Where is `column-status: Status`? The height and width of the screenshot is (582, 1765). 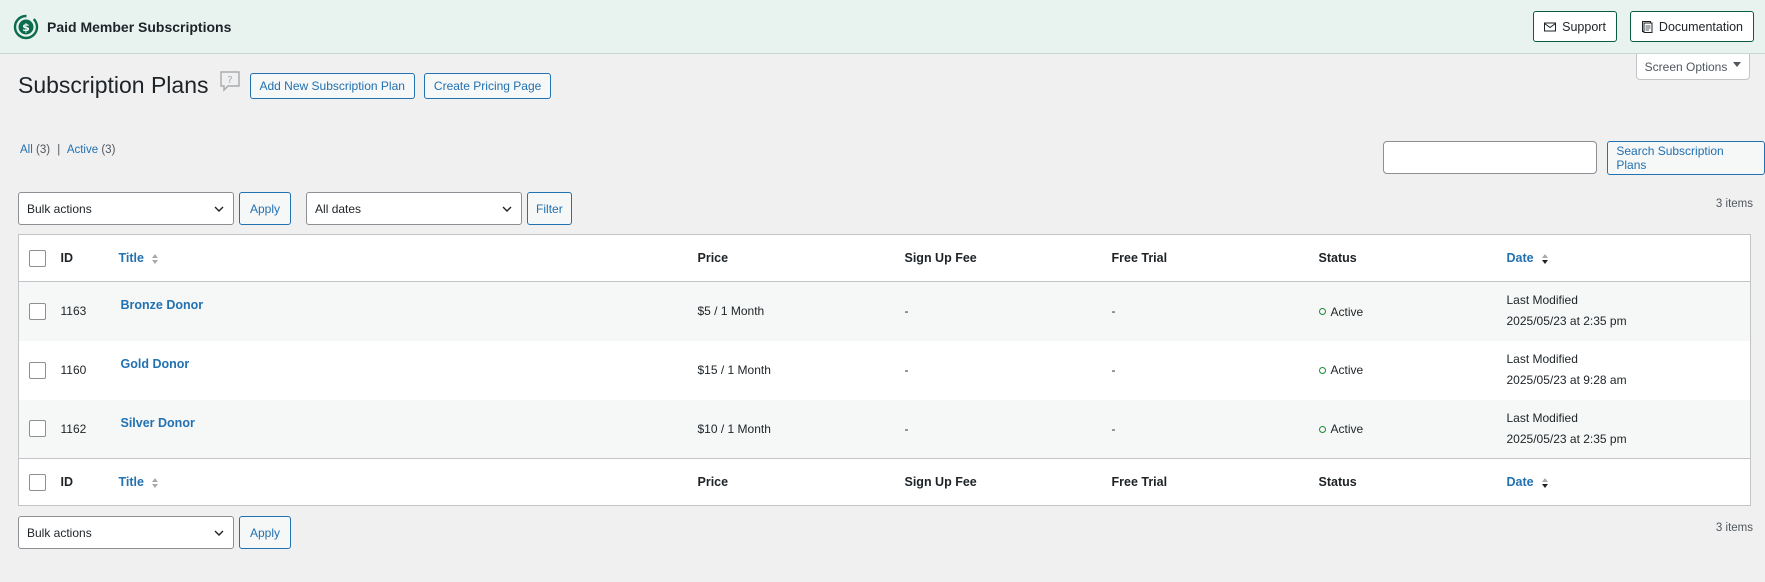
column-status: Status is located at coordinates (1337, 258).